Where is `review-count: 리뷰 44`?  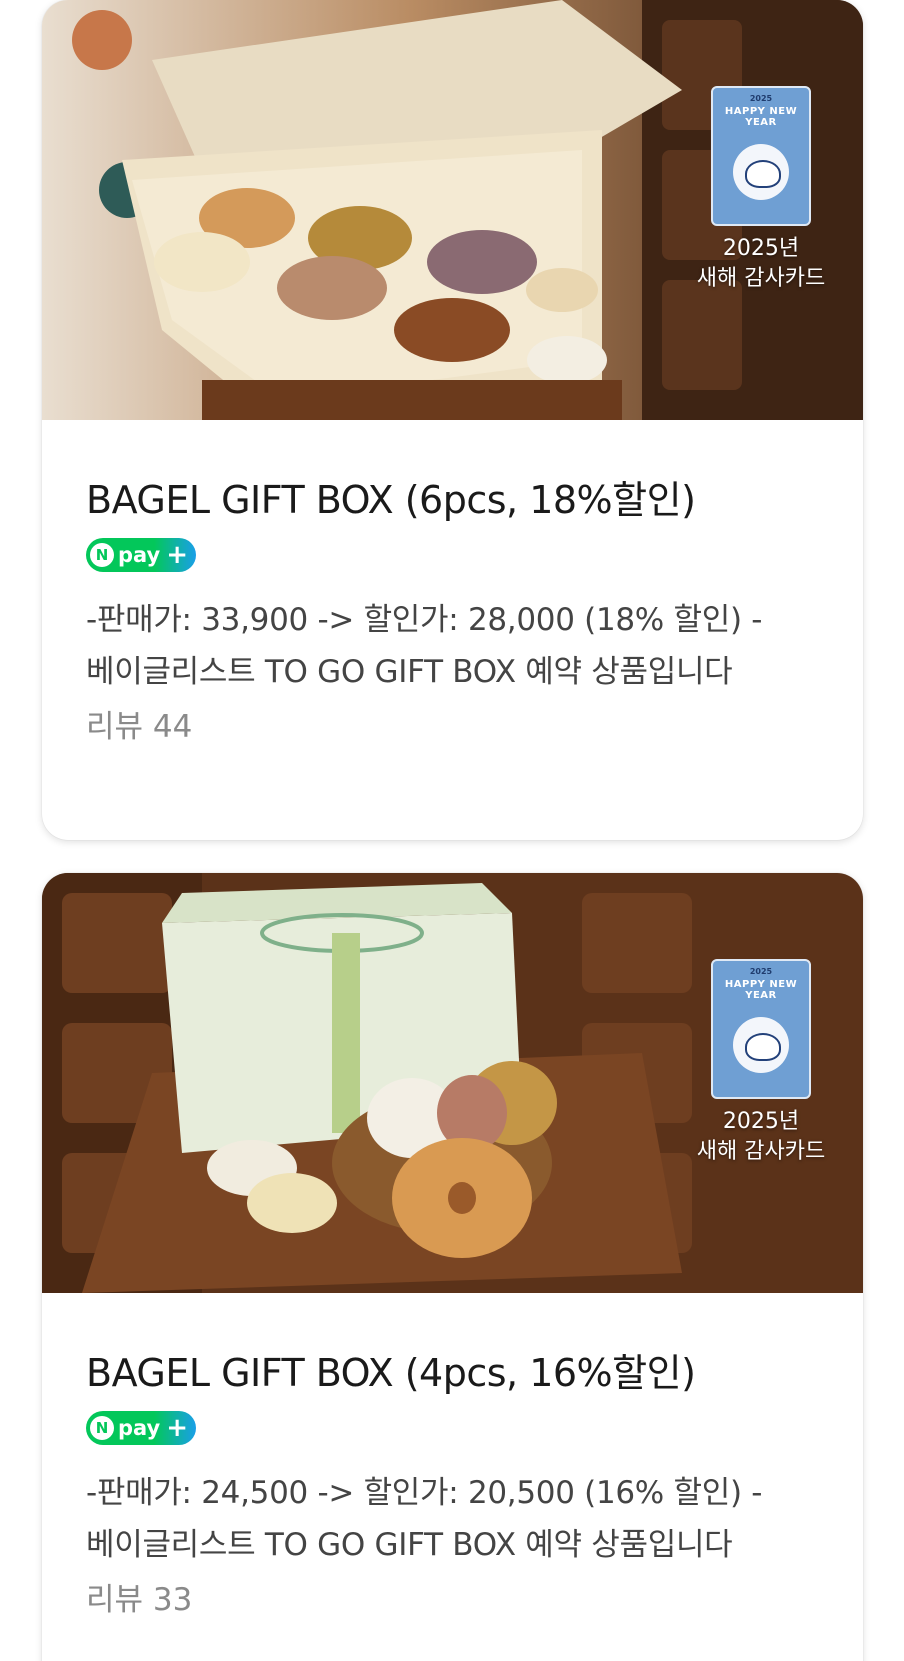 review-count: 리뷰 44 is located at coordinates (452, 727).